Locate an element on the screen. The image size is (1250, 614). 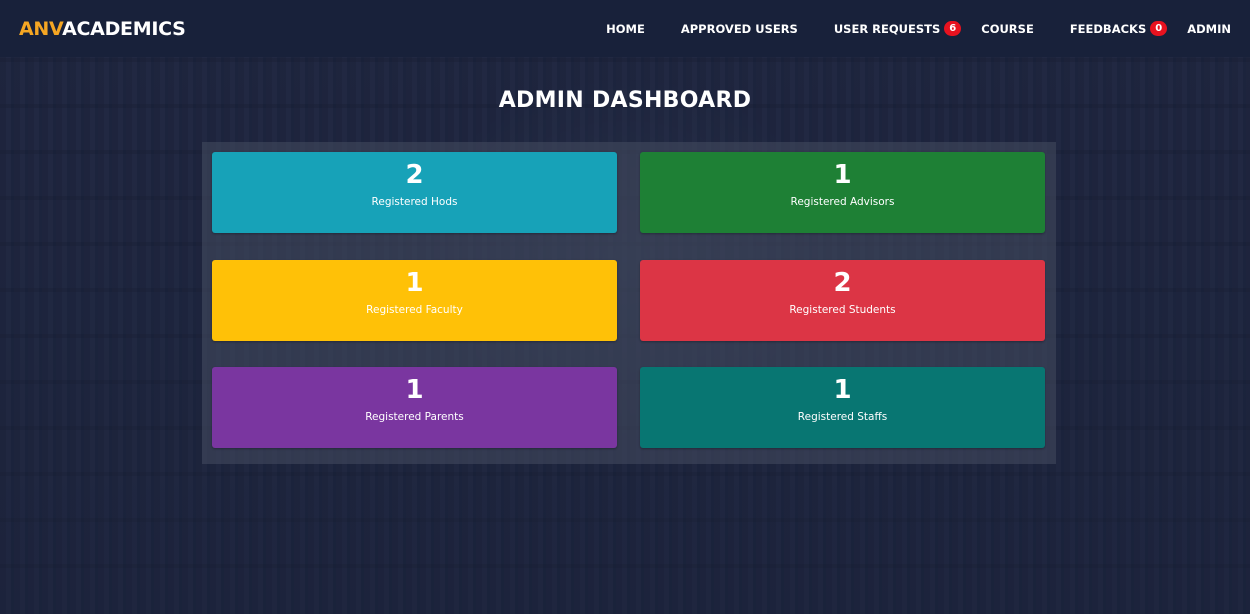
students-count: 2 is located at coordinates (842, 283).